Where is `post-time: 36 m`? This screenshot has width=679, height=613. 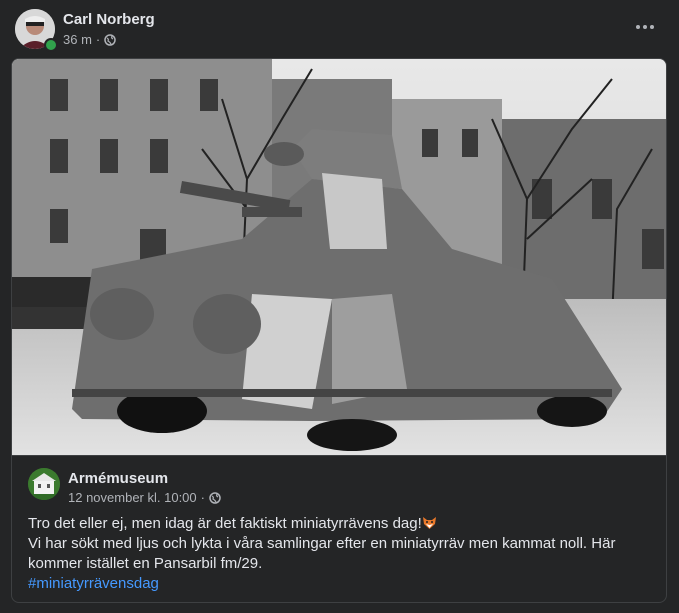
post-time: 36 m is located at coordinates (77, 39).